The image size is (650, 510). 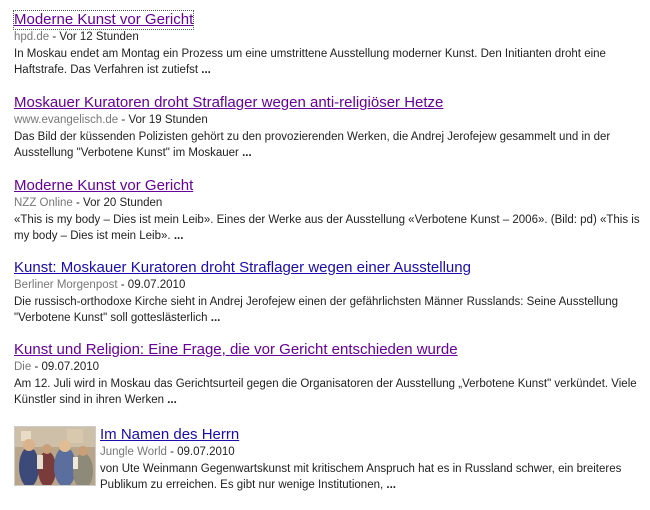 I want to click on result-meta: Die - 09.07.2010, so click(x=329, y=367).